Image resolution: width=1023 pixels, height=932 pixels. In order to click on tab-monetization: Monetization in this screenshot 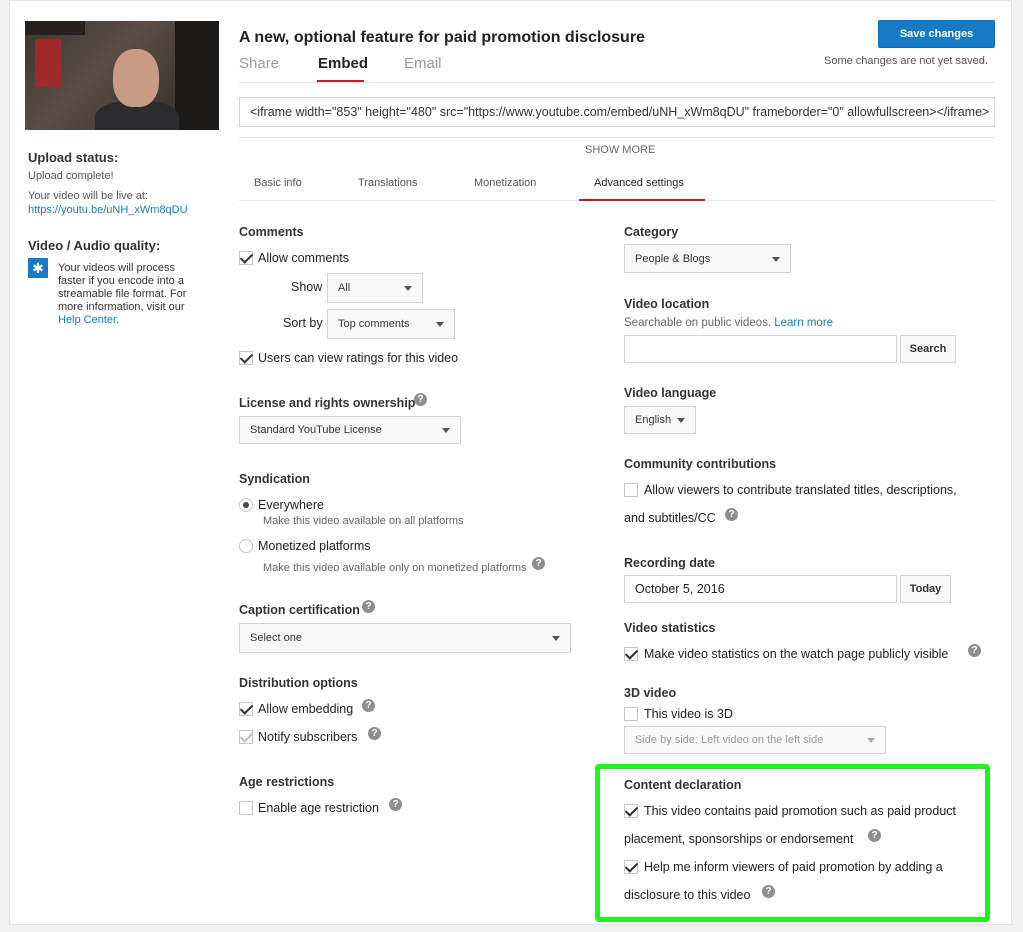, I will do `click(505, 183)`.